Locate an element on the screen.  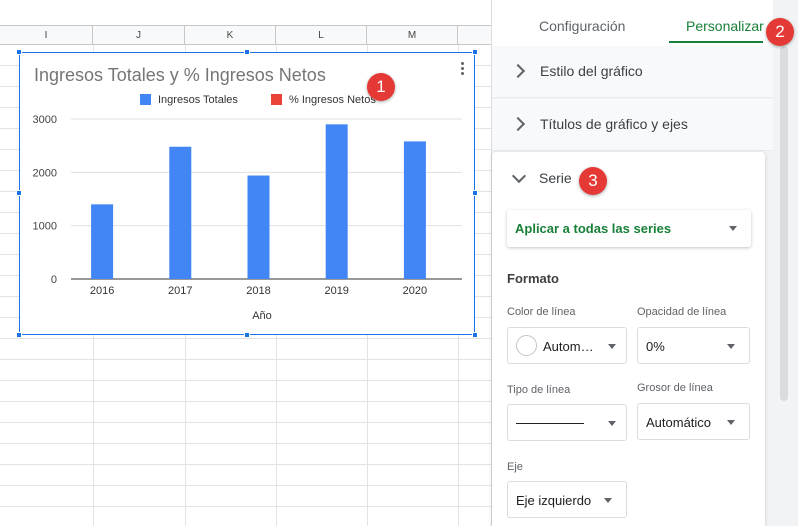
formato-heading: Formato is located at coordinates (533, 278).